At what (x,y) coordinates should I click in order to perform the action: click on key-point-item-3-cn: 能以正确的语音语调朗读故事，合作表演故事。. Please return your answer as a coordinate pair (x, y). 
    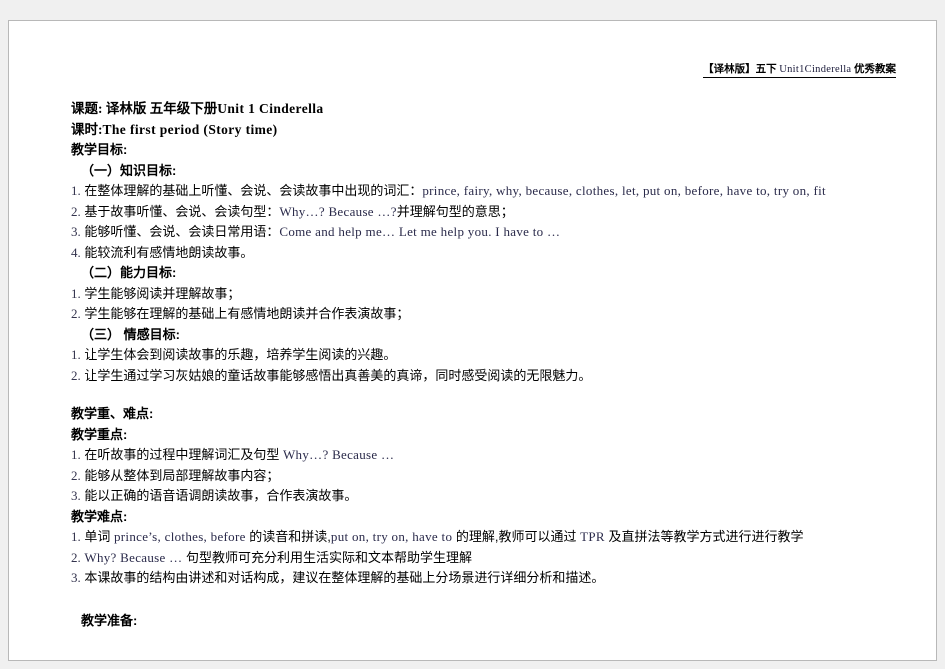
    Looking at the image, I should click on (219, 495).